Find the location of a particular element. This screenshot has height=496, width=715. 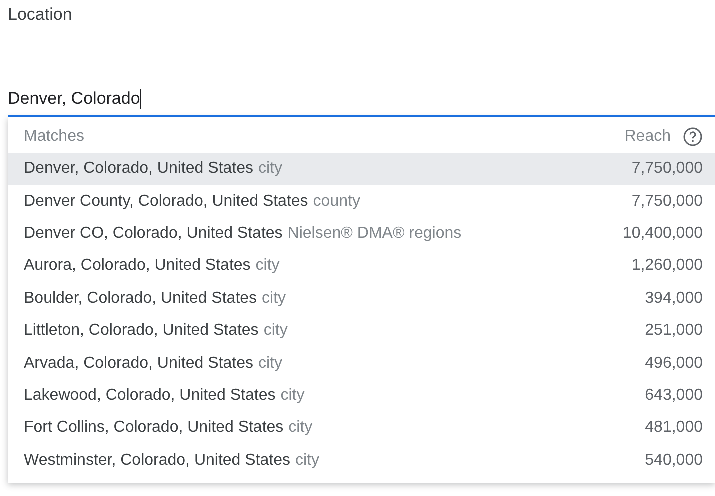

suggestion-row: Boulder, Colorado, United States city 394,000 is located at coordinates (361, 298).